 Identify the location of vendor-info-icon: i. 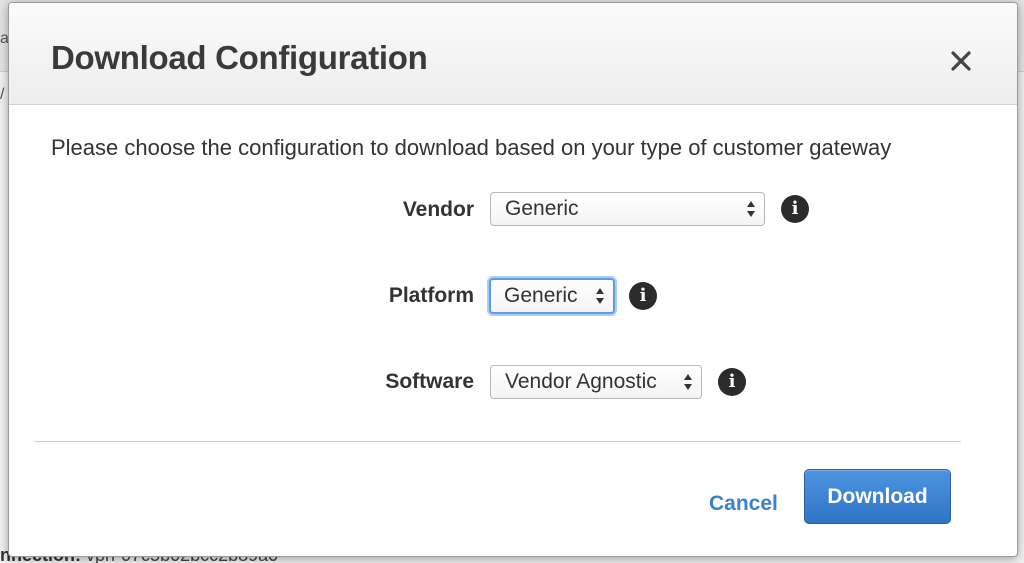
(795, 209).